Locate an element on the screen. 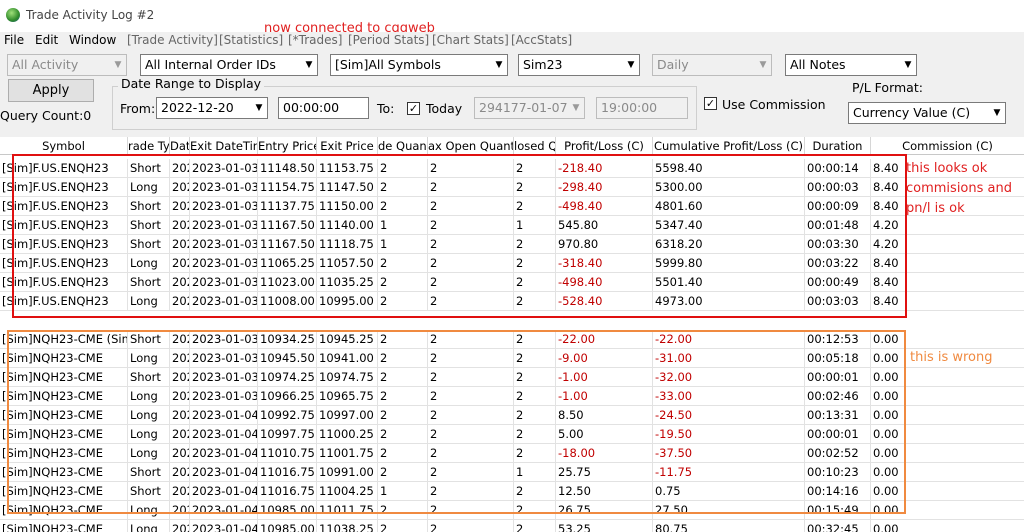  annotation-ok-line-2: commisions and is located at coordinates (959, 188).